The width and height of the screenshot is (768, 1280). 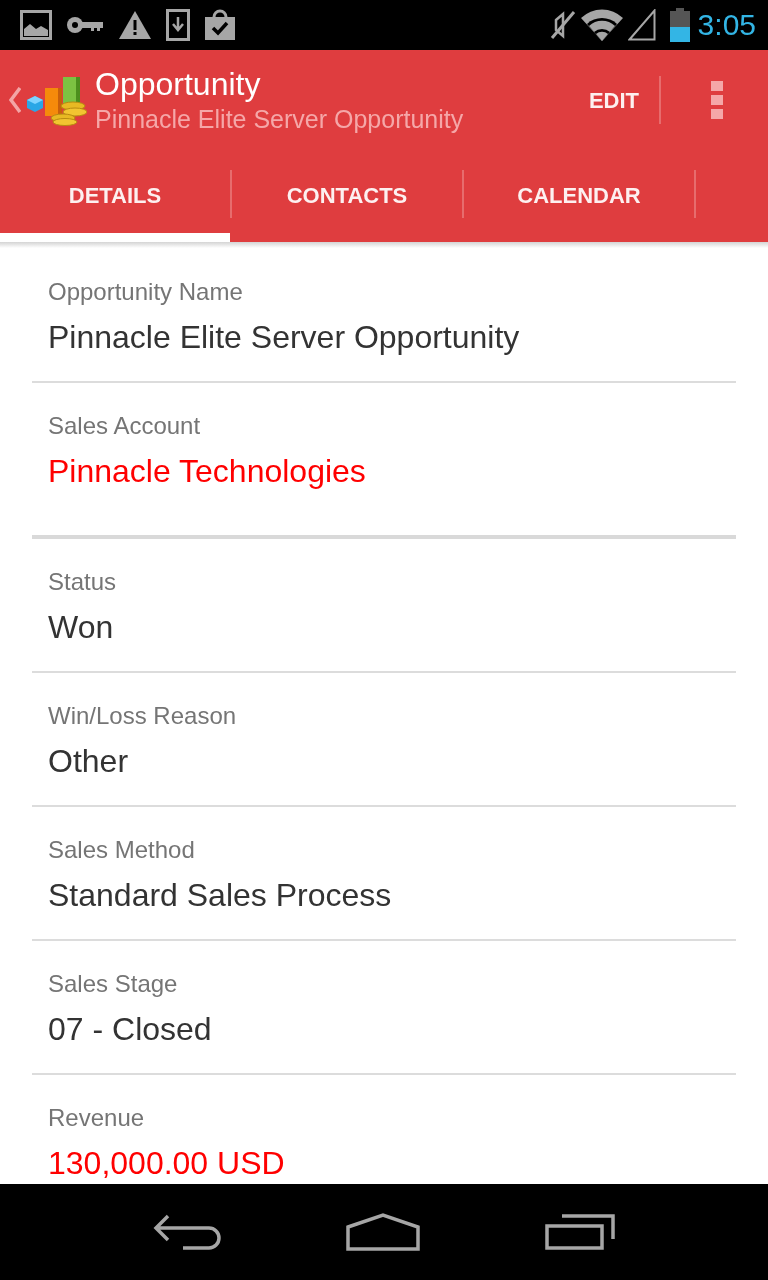 I want to click on field-label: Sales Account, so click(x=125, y=426).